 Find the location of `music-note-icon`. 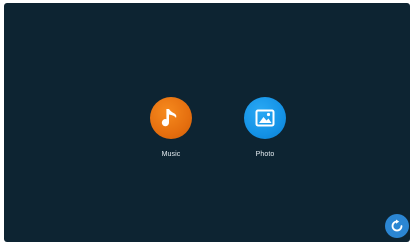

music-note-icon is located at coordinates (171, 118).